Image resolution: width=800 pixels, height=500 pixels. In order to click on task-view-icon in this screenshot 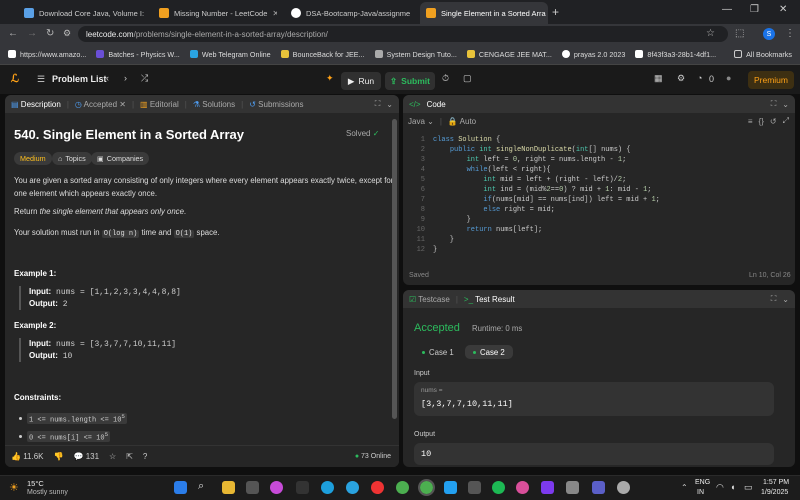, I will do `click(252, 487)`.